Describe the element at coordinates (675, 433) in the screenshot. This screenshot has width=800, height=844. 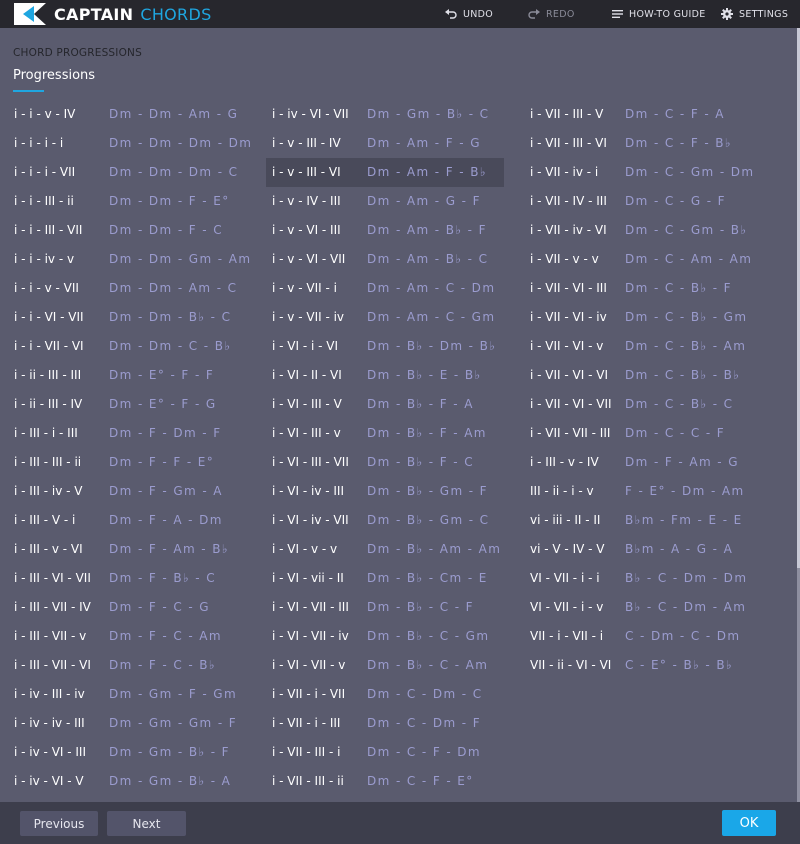
I see `progression-chords: Dm - C - C - F` at that location.